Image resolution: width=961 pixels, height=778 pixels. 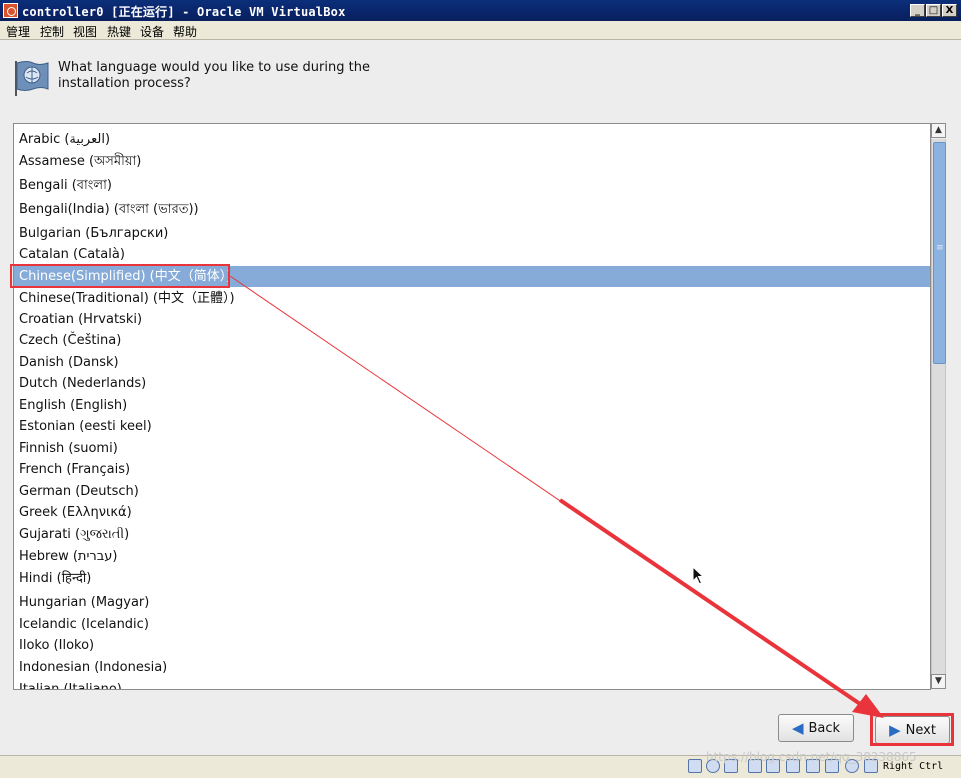 What do you see at coordinates (797, 727) in the screenshot?
I see `back-arrow-icon: ◀` at bounding box center [797, 727].